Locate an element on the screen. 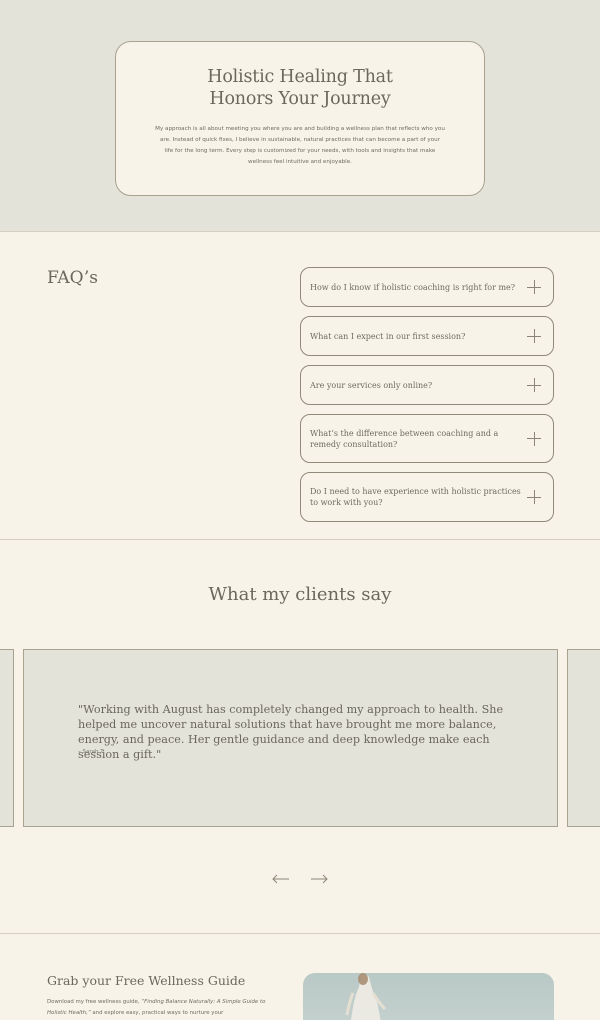 This screenshot has height=1020, width=600. faq-question: What can I expect in our first session? is located at coordinates (388, 336).